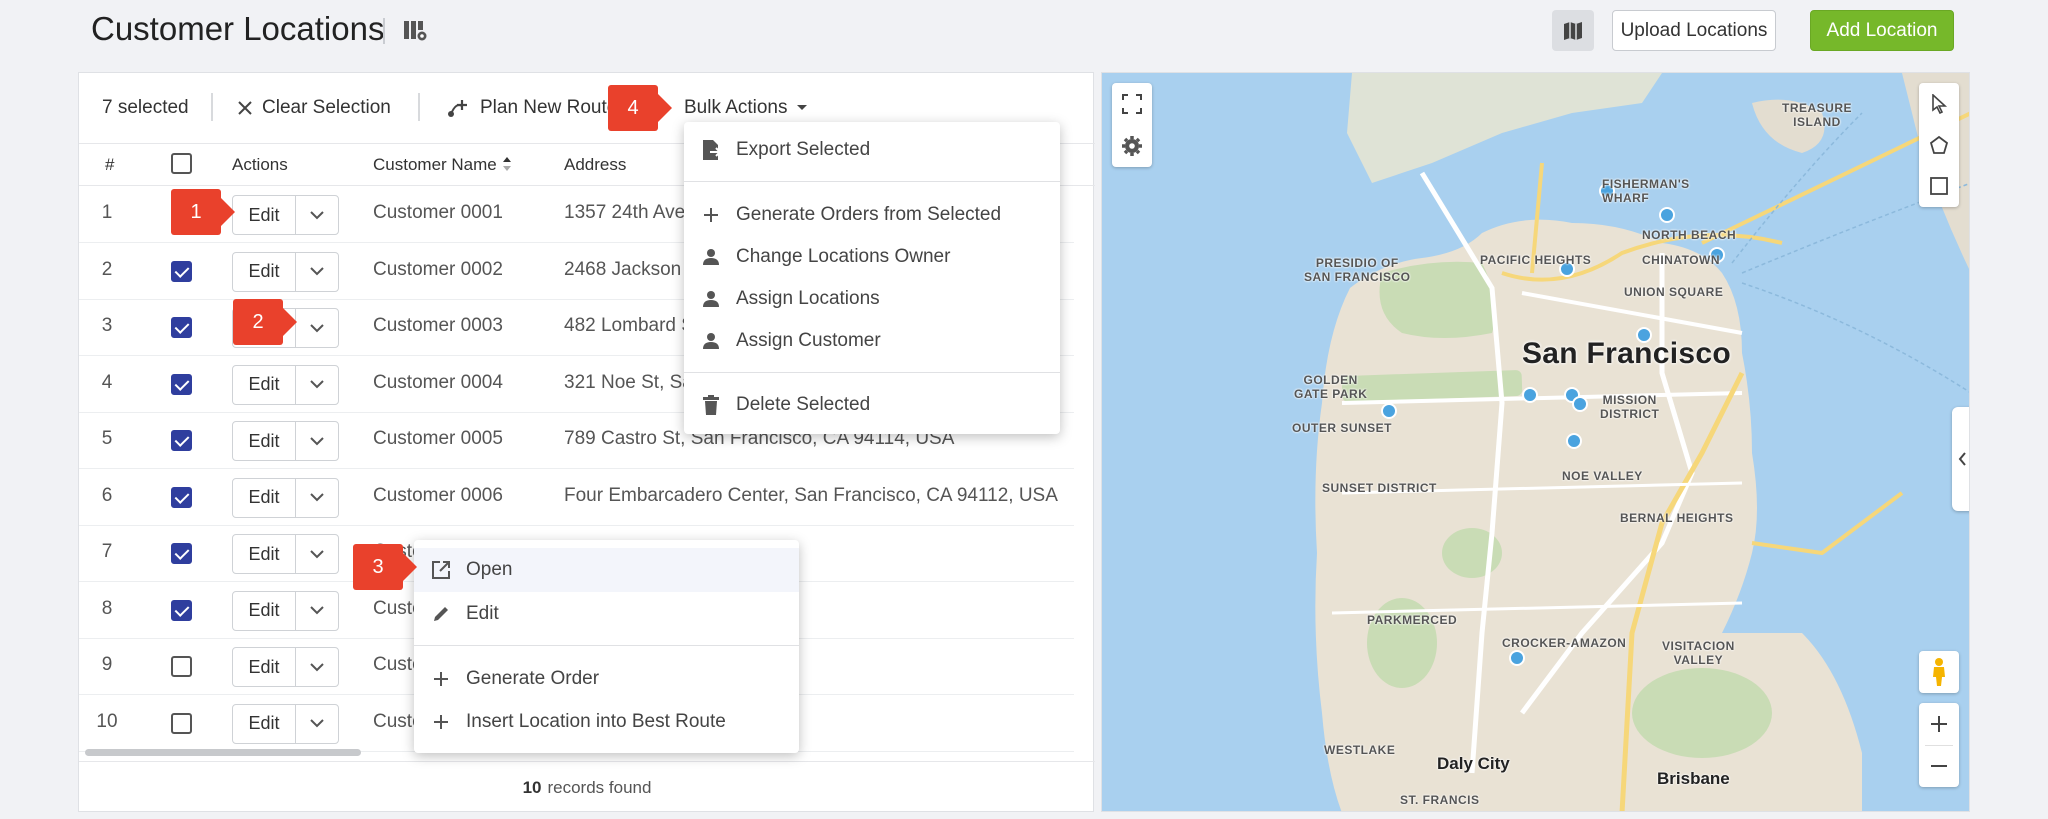  What do you see at coordinates (531, 108) in the screenshot?
I see `plan-new-route-button: Plan New Route` at bounding box center [531, 108].